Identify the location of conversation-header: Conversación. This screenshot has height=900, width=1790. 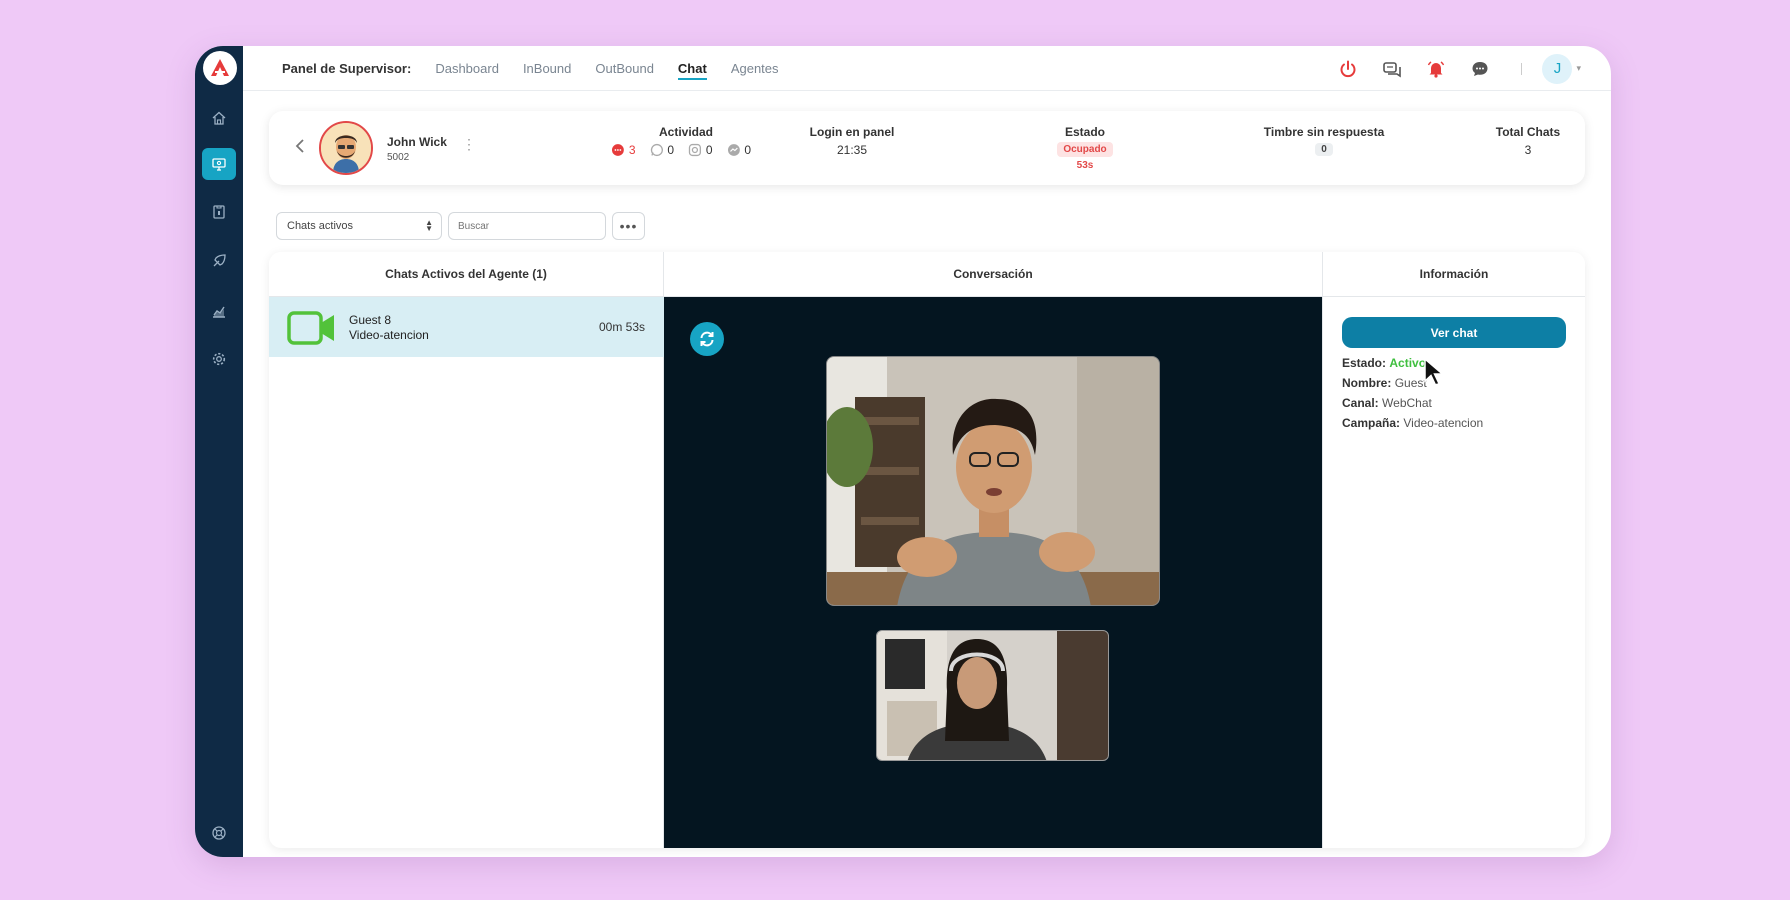
(993, 274).